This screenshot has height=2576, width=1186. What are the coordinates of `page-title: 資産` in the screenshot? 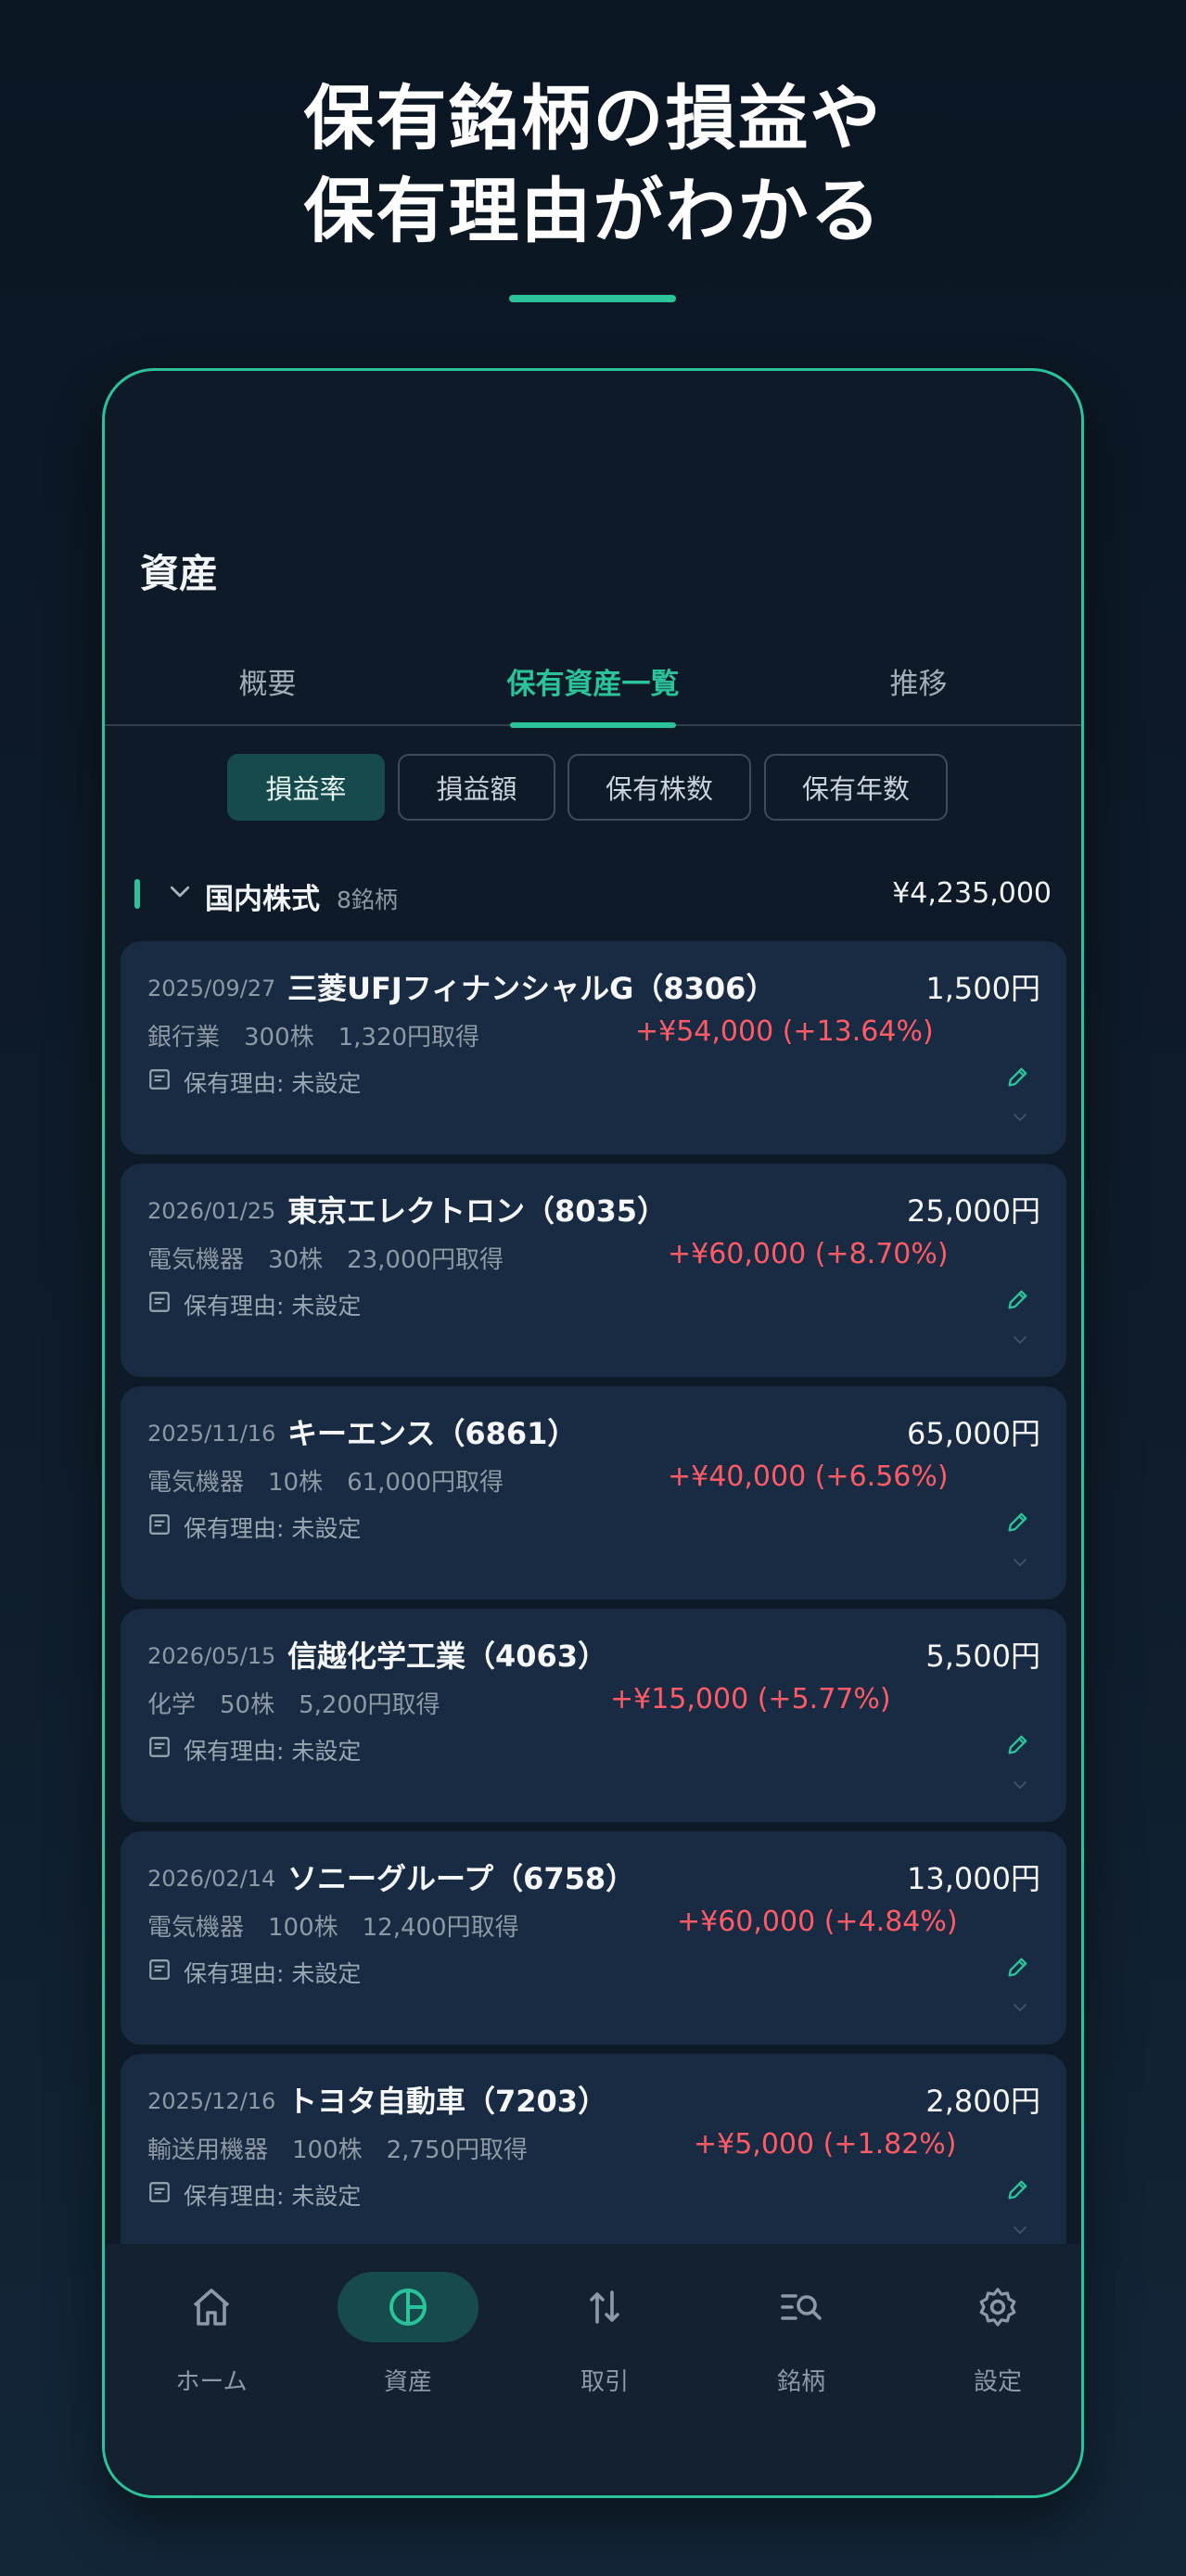 It's located at (179, 573).